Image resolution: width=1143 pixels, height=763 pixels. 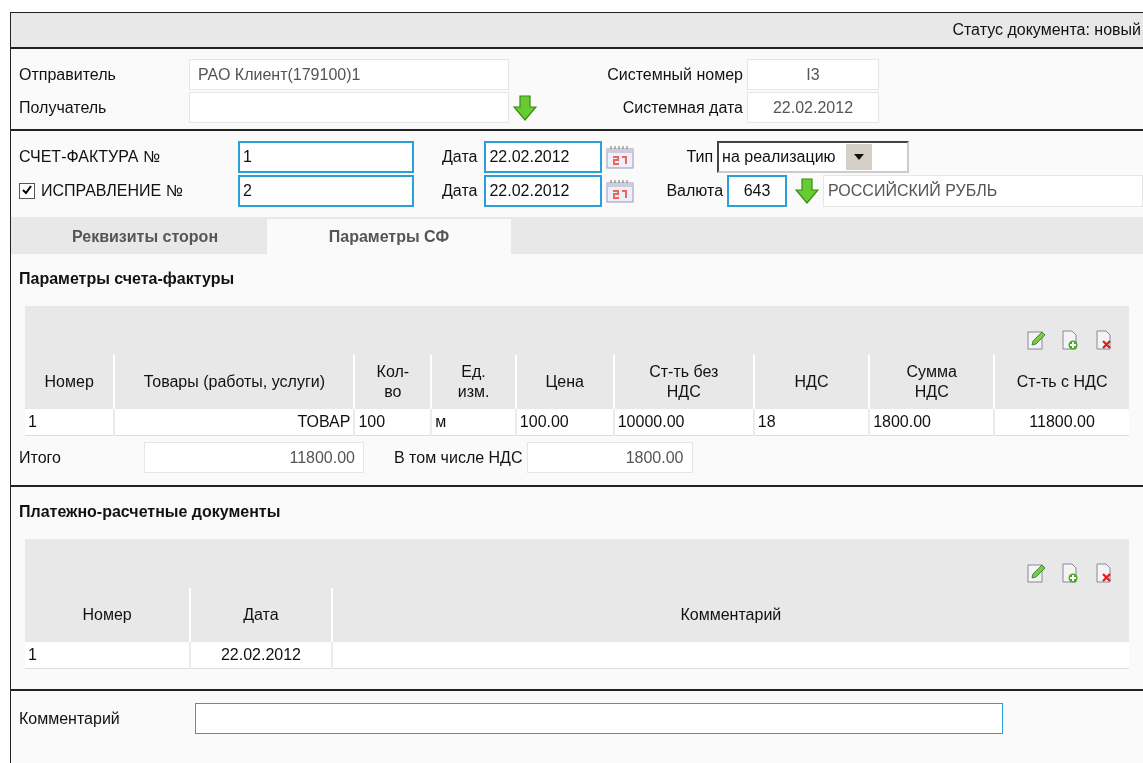 What do you see at coordinates (68, 74) in the screenshot?
I see `field-label: Отправитель` at bounding box center [68, 74].